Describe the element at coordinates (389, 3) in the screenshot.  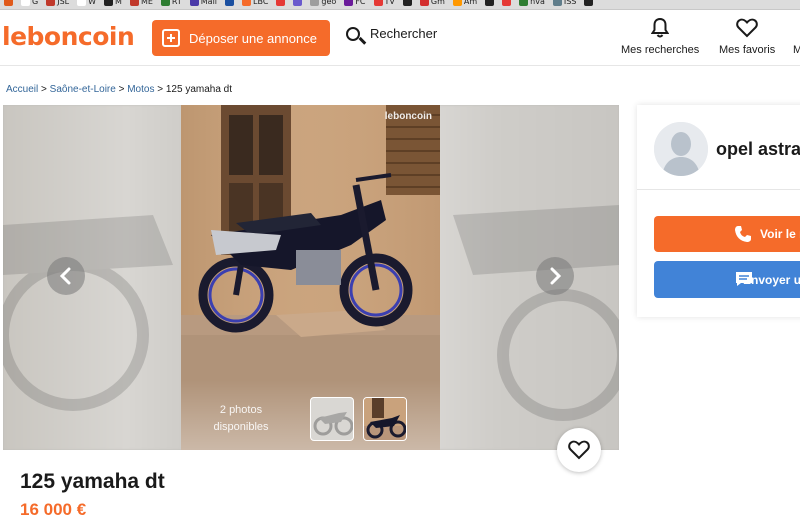
I see `bookmark-label: TV` at that location.